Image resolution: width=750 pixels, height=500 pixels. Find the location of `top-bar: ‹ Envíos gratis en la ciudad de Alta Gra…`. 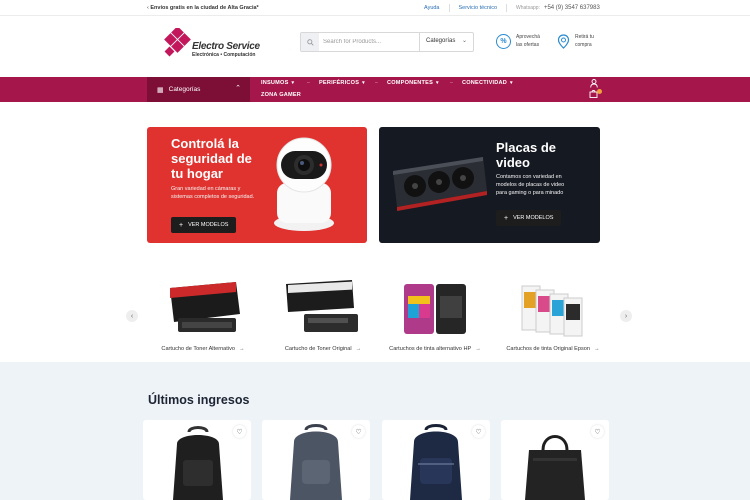

top-bar: ‹ Envíos gratis en la ciudad de Alta Gra… is located at coordinates (375, 8).